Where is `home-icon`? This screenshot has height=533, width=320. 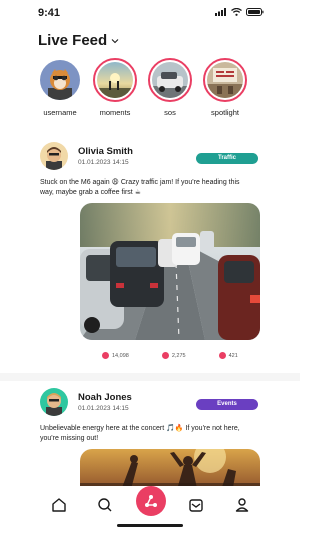
home-icon is located at coordinates (59, 505).